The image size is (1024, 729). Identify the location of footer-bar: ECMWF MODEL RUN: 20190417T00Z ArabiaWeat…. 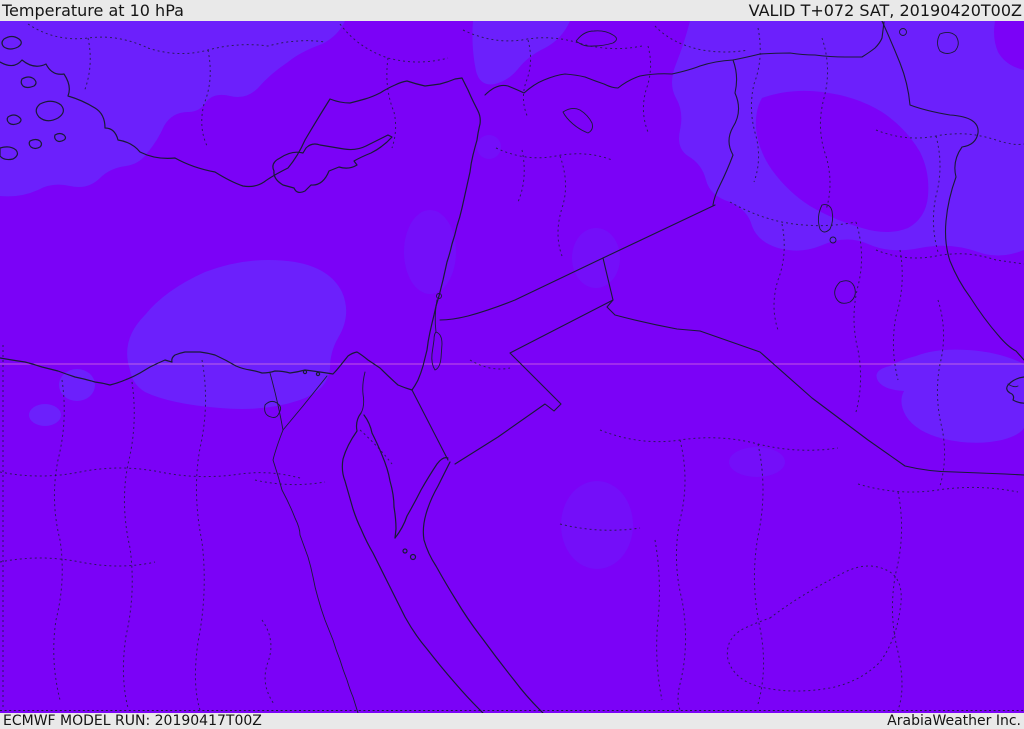
(512, 721).